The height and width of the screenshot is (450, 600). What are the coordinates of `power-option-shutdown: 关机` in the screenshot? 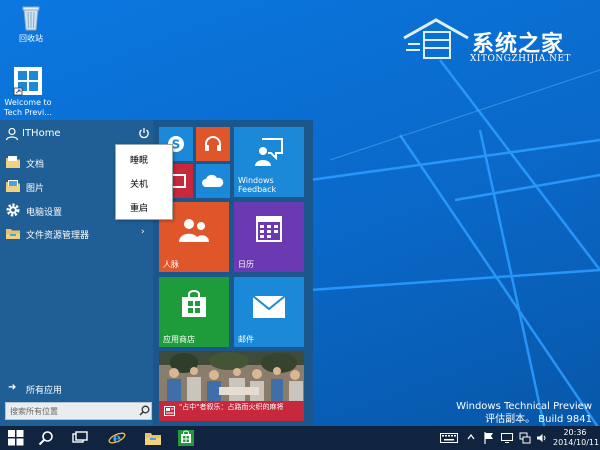 It's located at (144, 182).